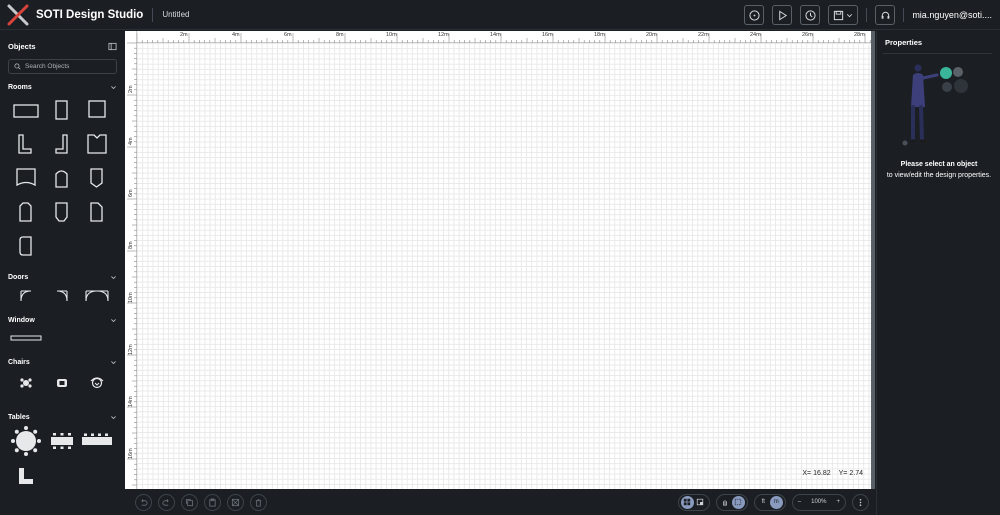  Describe the element at coordinates (885, 15) in the screenshot. I see `support-button` at that location.